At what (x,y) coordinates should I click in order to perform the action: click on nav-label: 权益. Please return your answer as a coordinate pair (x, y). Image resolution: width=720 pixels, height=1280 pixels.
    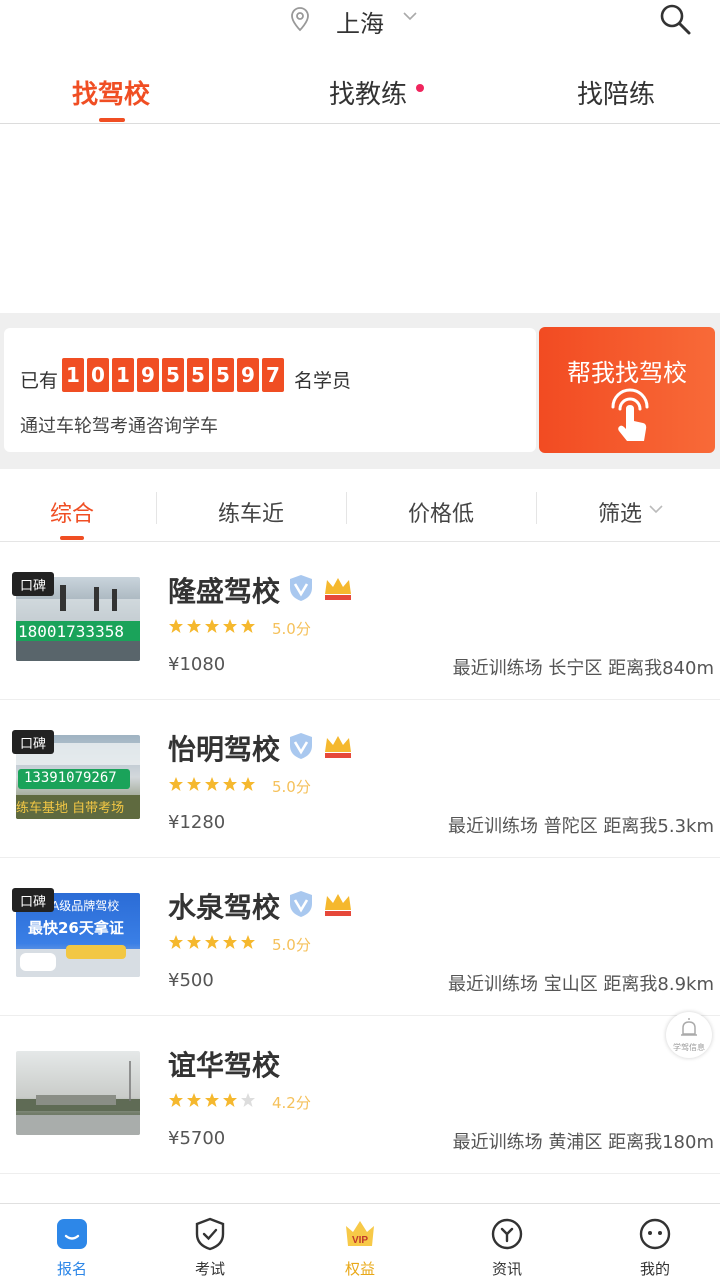
    Looking at the image, I should click on (359, 1269).